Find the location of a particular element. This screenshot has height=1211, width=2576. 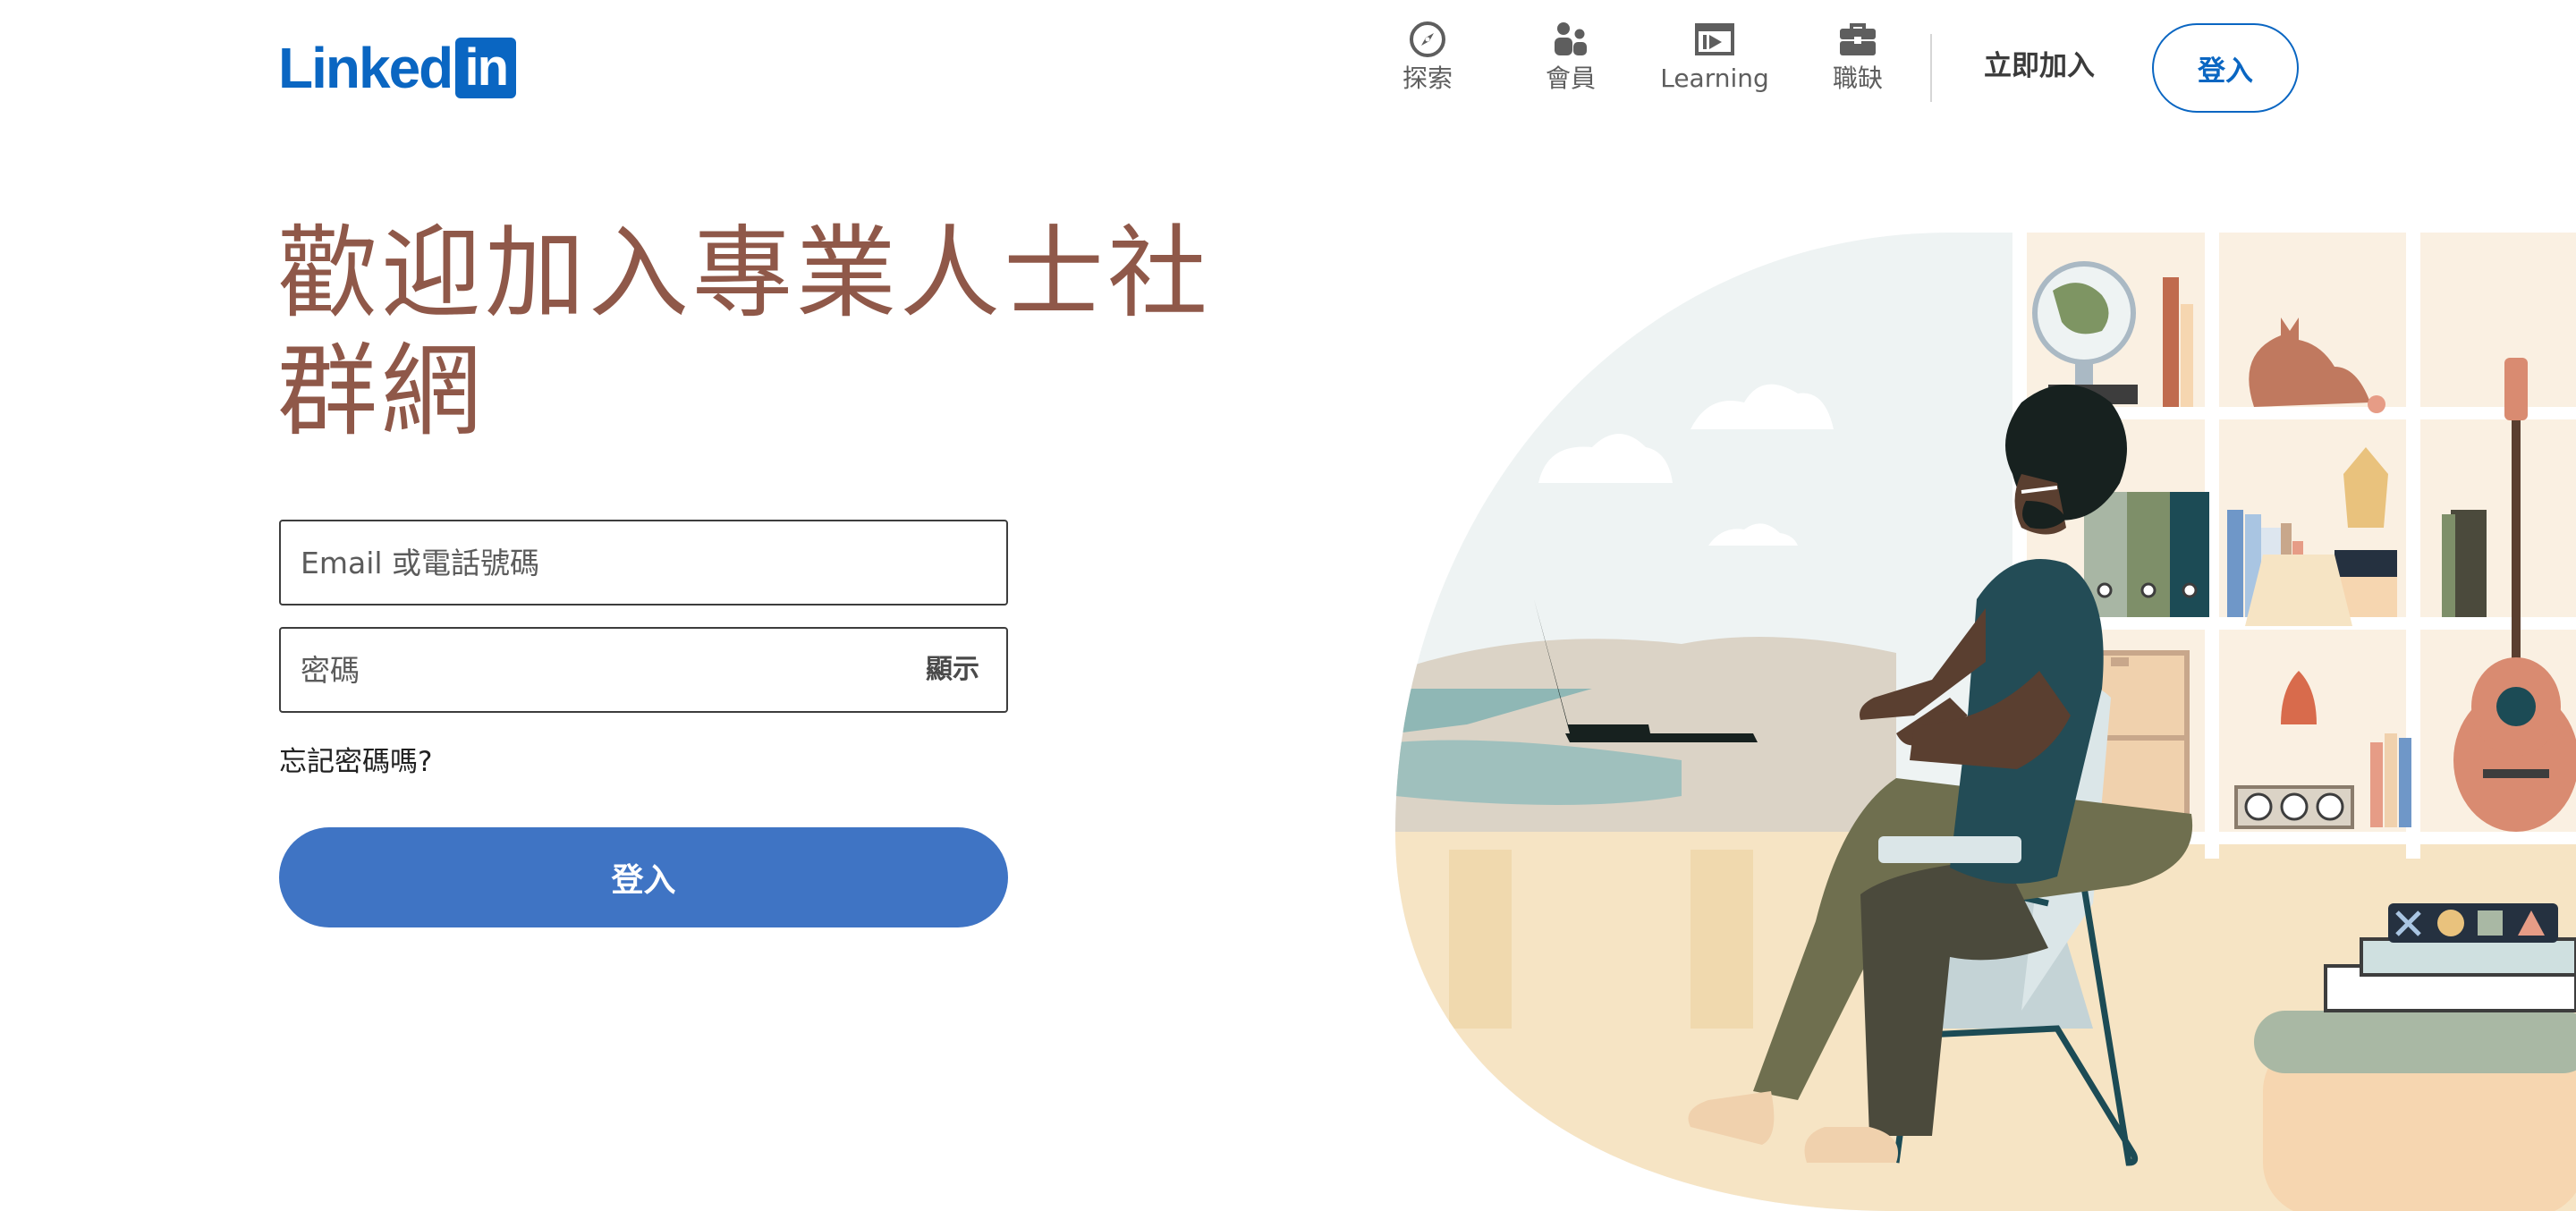

nav-item-people: 會員 is located at coordinates (1570, 64).